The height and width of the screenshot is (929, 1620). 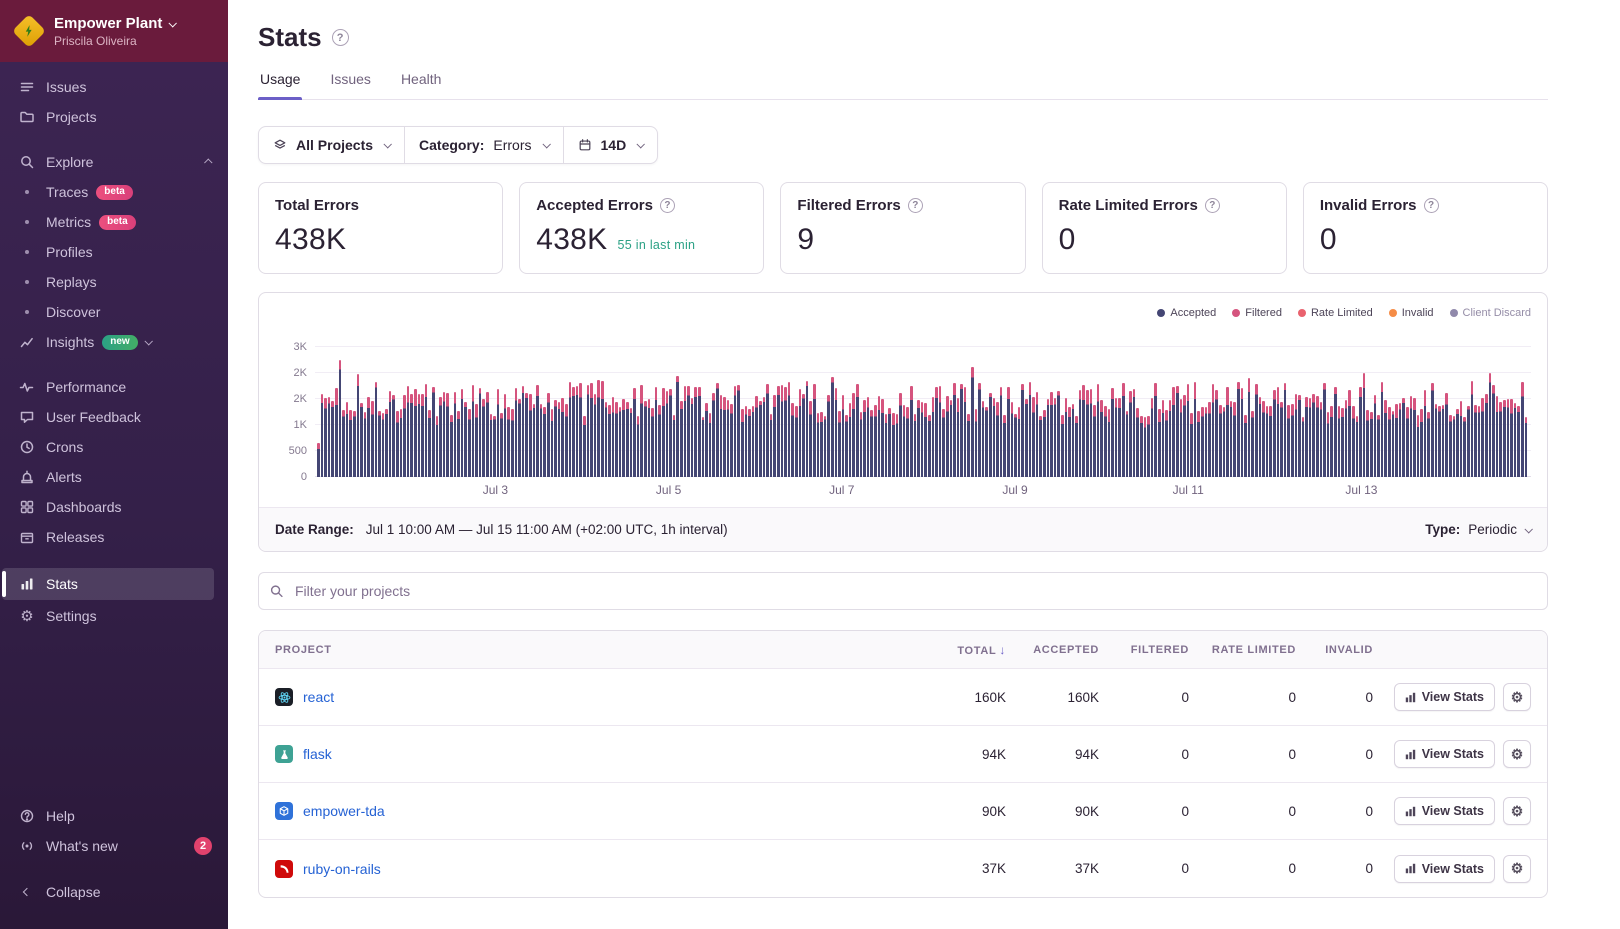 I want to click on legend-rate-limited: Rate Limited, so click(x=1335, y=313).